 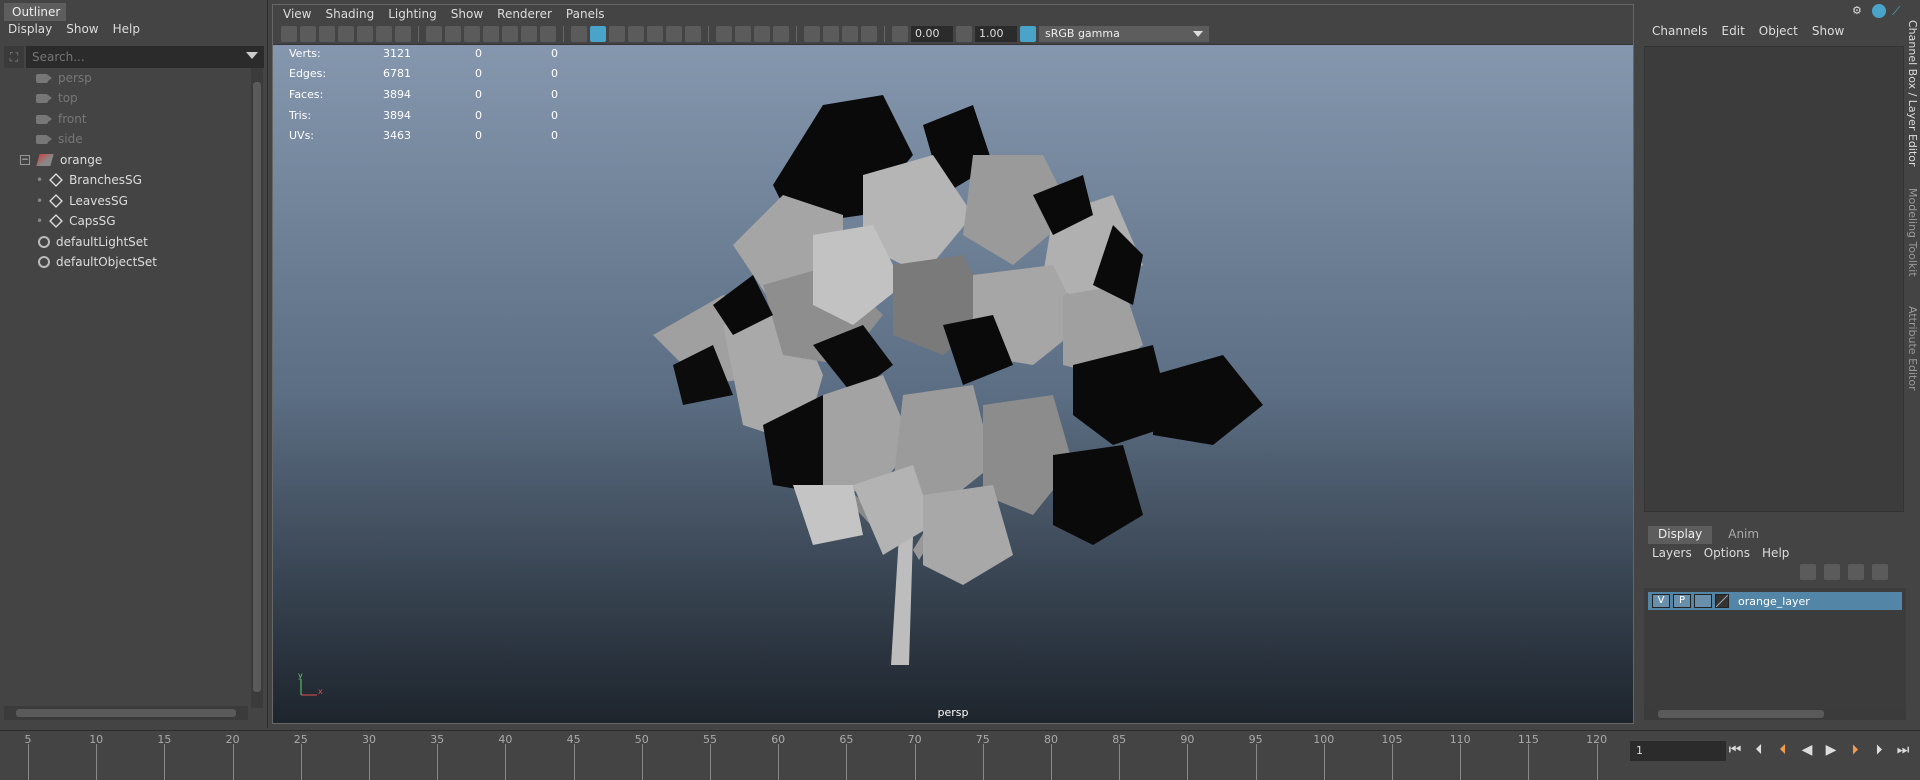 What do you see at coordinates (617, 33) in the screenshot?
I see `default-material-icon` at bounding box center [617, 33].